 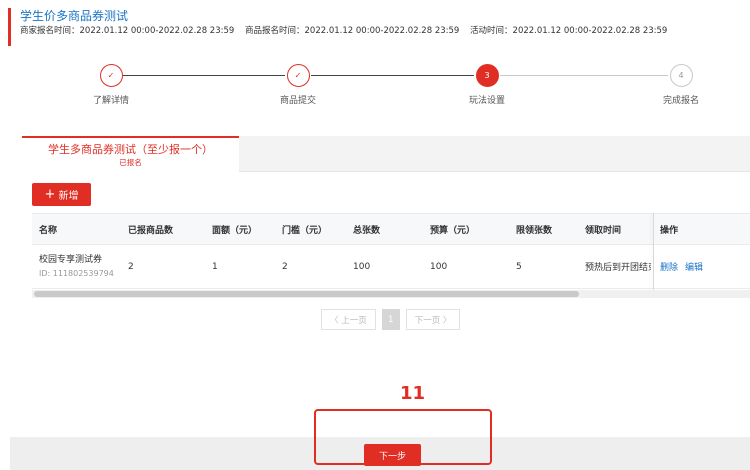 What do you see at coordinates (618, 268) in the screenshot?
I see `receive-time-cell: 预热后到开团结束` at bounding box center [618, 268].